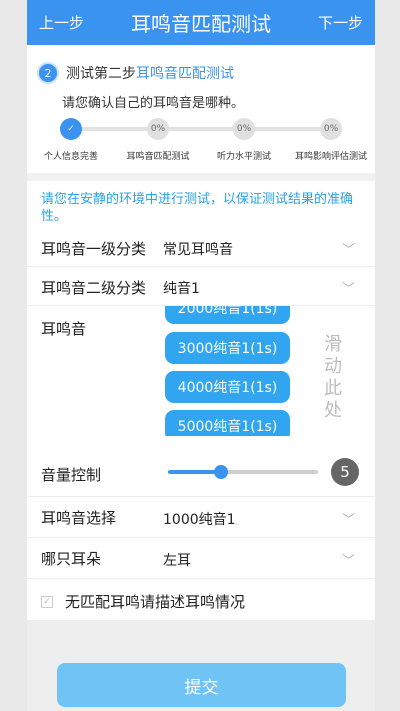 Image resolution: width=400 pixels, height=711 pixels. I want to click on choice-row: 耳鸣音选择 1000纯音1 ﹀, so click(201, 517).